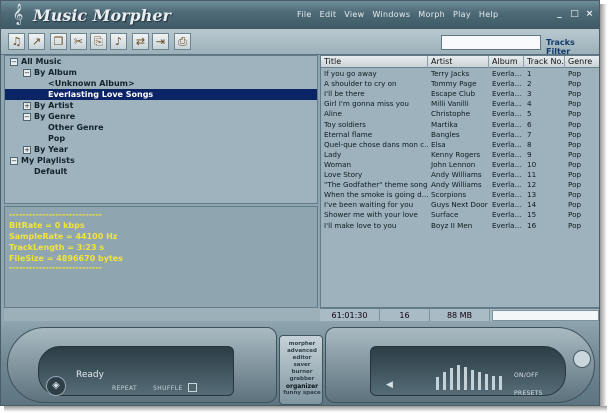 The image size is (609, 413). Describe the element at coordinates (333, 114) in the screenshot. I see `cell-title: Aline` at that location.